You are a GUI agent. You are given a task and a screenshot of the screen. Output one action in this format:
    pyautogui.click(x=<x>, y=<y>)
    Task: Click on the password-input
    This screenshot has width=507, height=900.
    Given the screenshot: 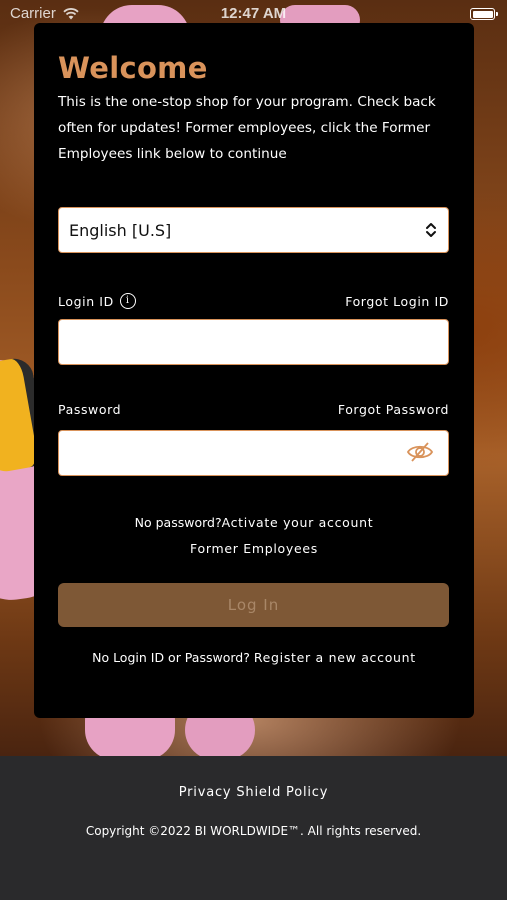 What is the action you would take?
    pyautogui.click(x=253, y=453)
    